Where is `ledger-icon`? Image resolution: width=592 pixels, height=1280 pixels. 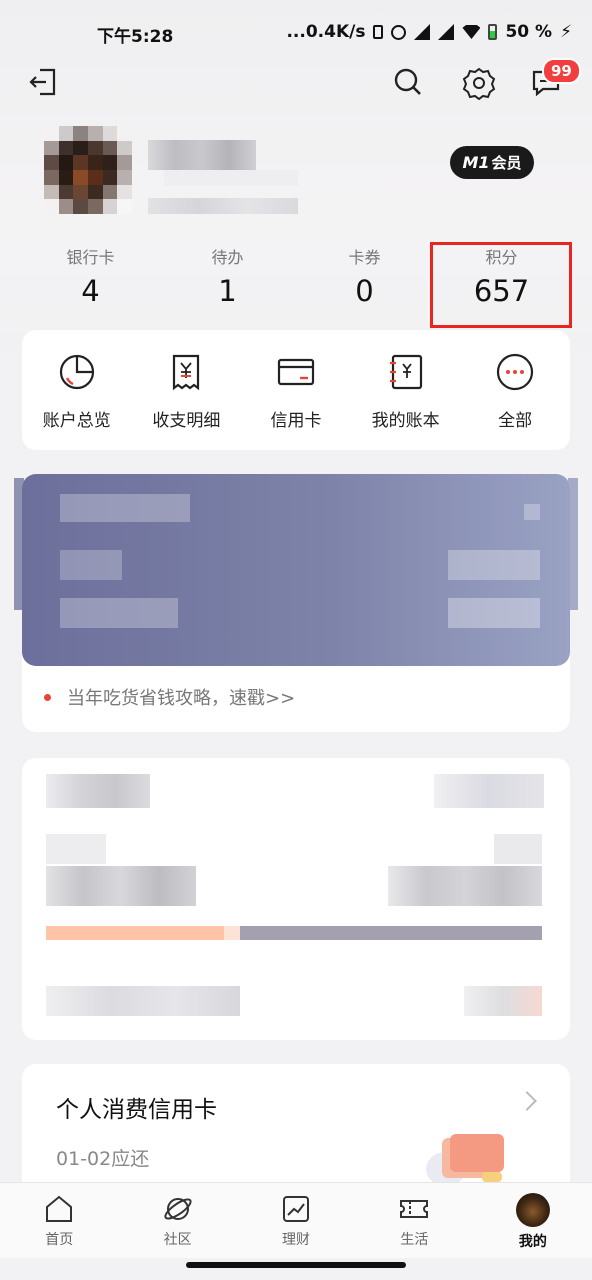
ledger-icon is located at coordinates (406, 372).